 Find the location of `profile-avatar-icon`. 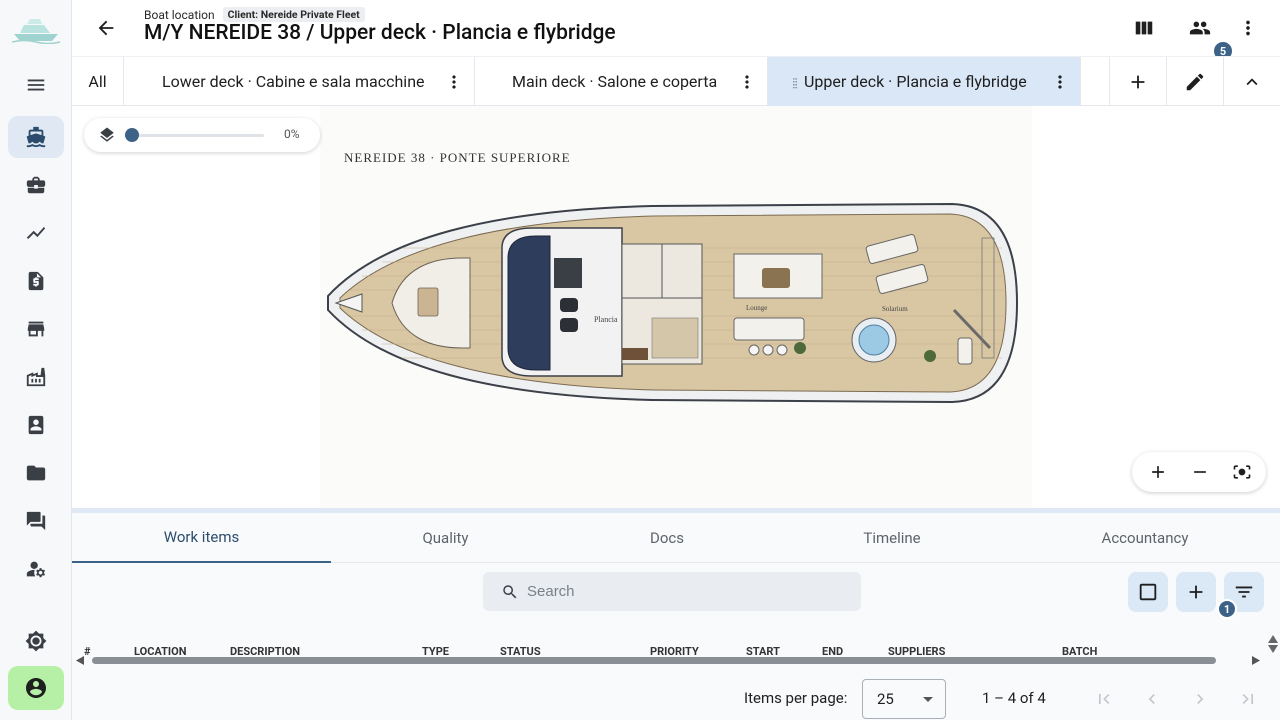

profile-avatar-icon is located at coordinates (36, 688).